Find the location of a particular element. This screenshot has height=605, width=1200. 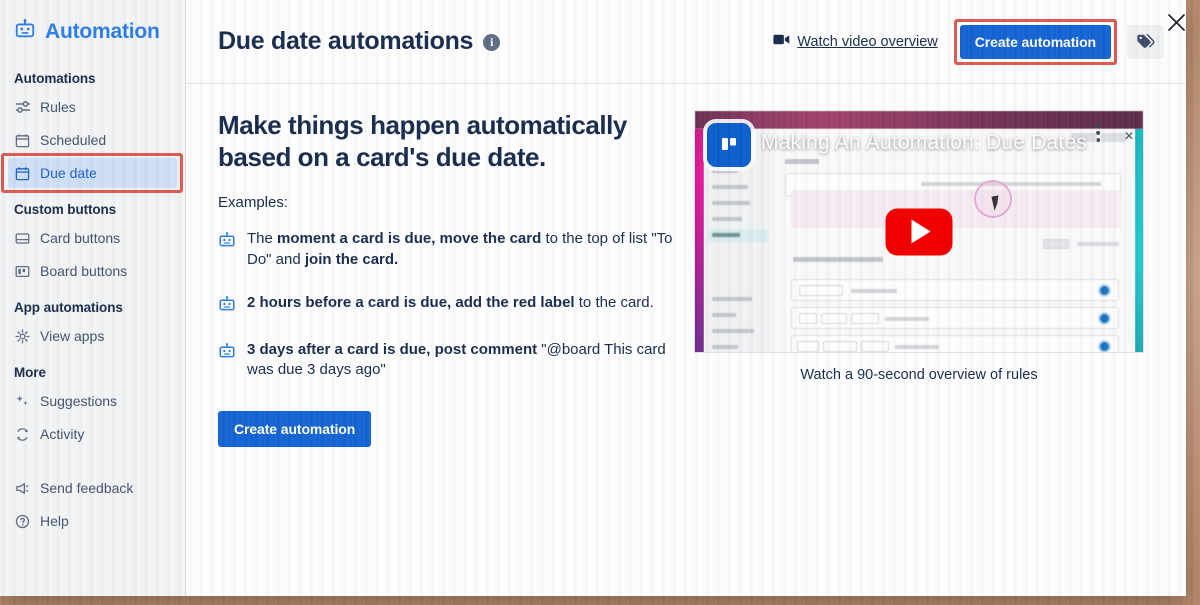

video-board-topbar is located at coordinates (919, 120).